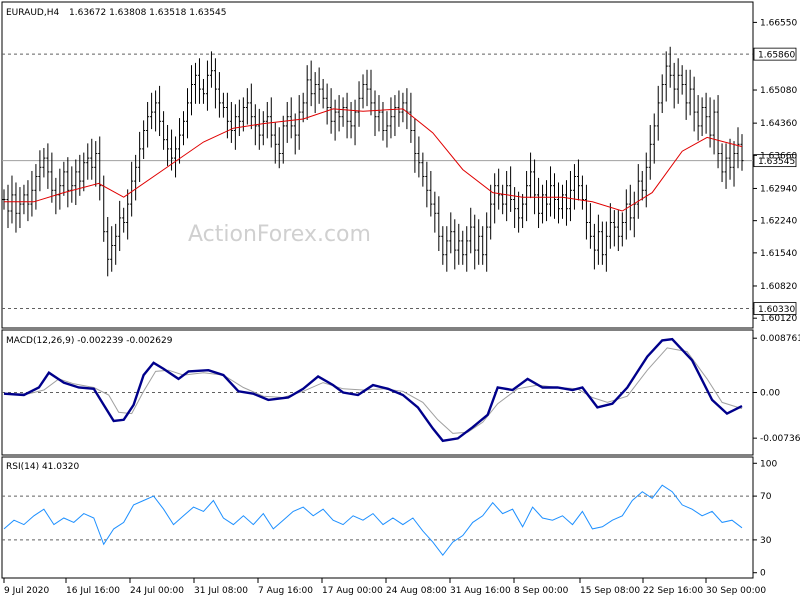 The image size is (800, 600). What do you see at coordinates (778, 23) in the screenshot?
I see `price-tick-label: 1.66550` at bounding box center [778, 23].